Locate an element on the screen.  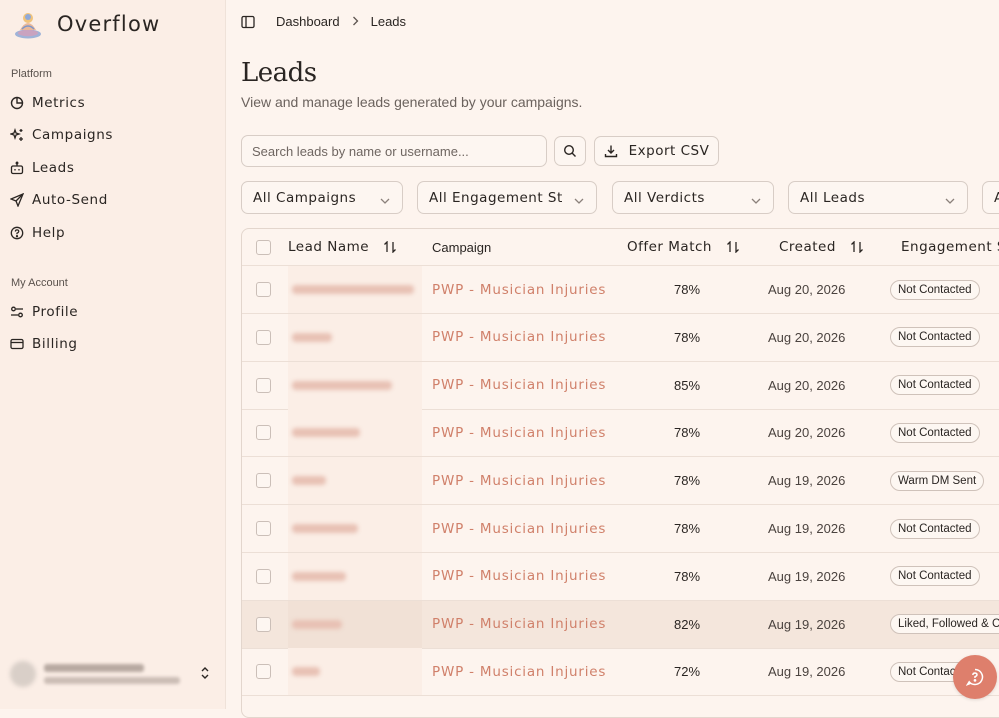
created-header: Created is located at coordinates (821, 247).